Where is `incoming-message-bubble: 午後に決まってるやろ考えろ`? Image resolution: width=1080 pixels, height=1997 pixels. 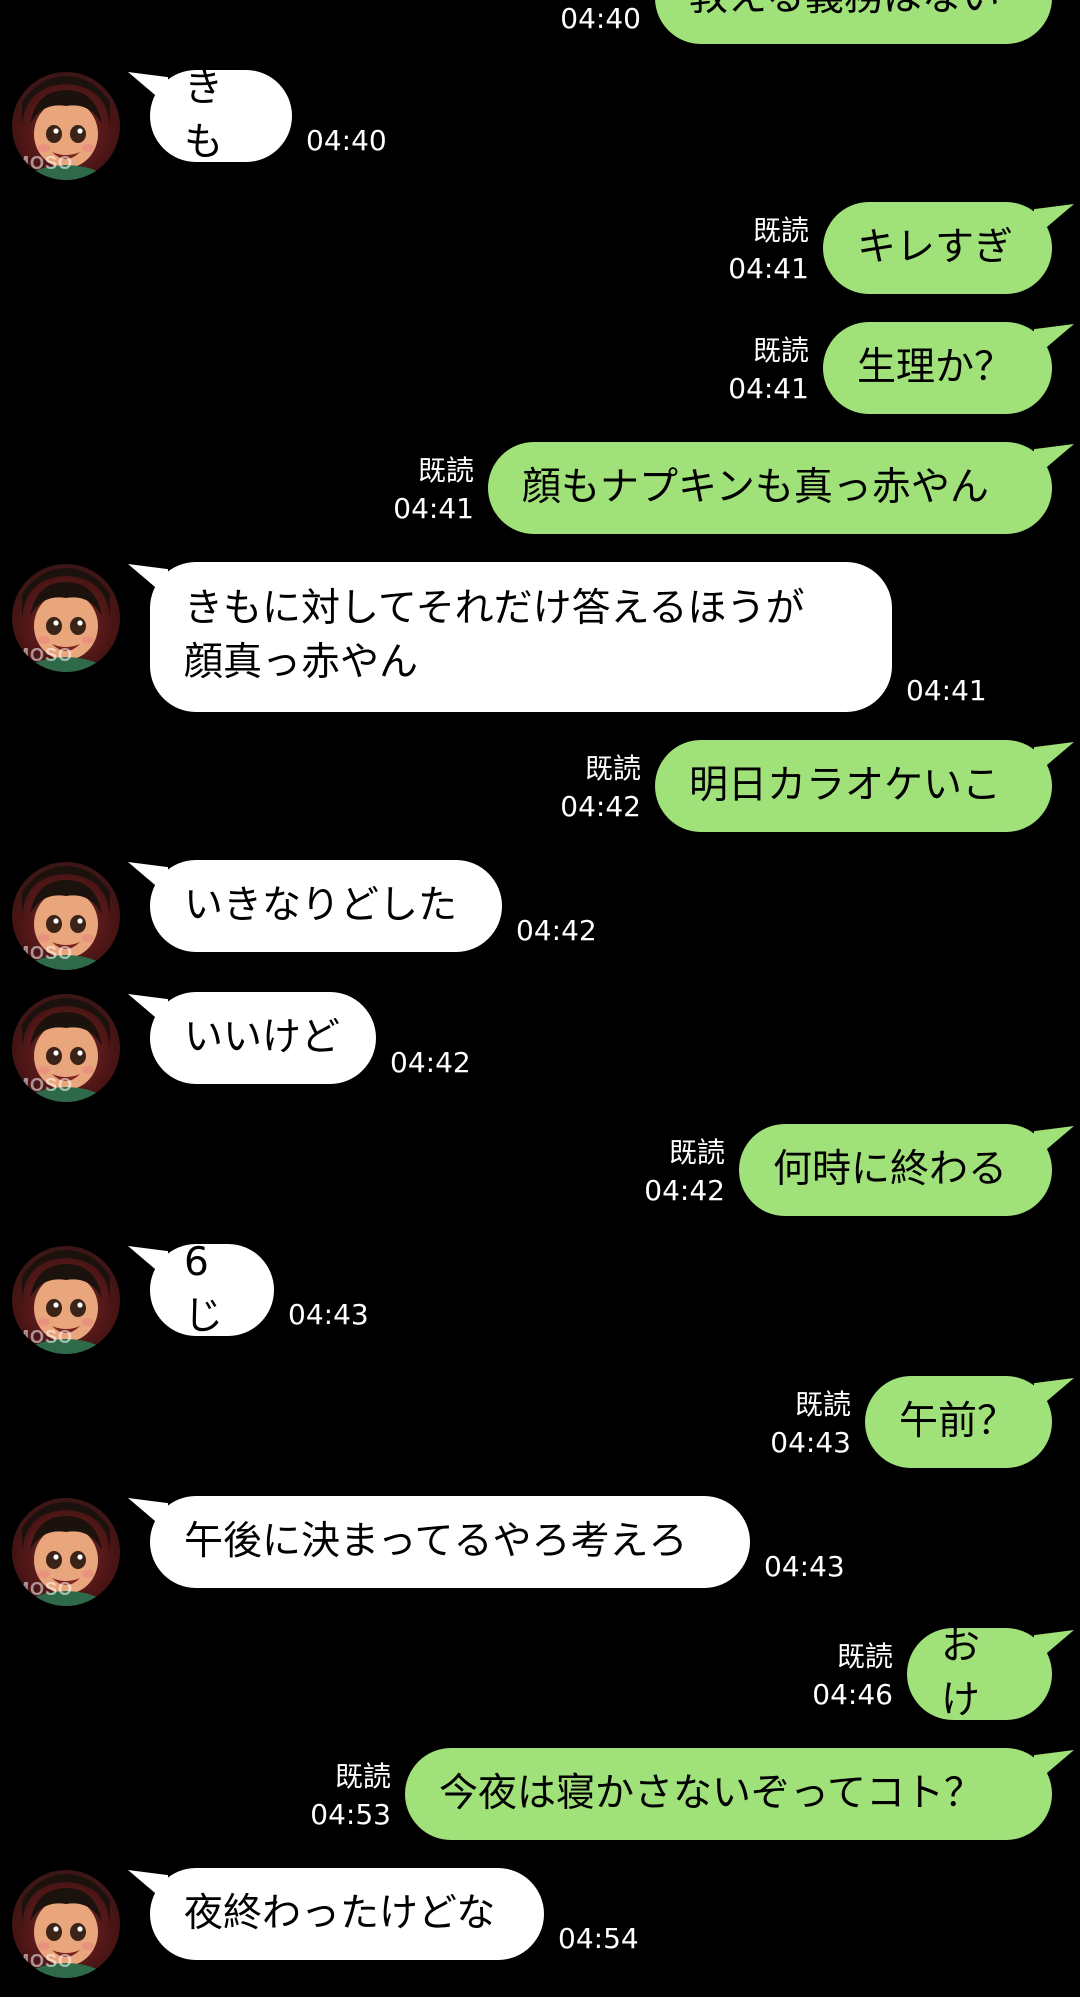
incoming-message-bubble: 午後に決まってるやろ考えろ is located at coordinates (450, 1542).